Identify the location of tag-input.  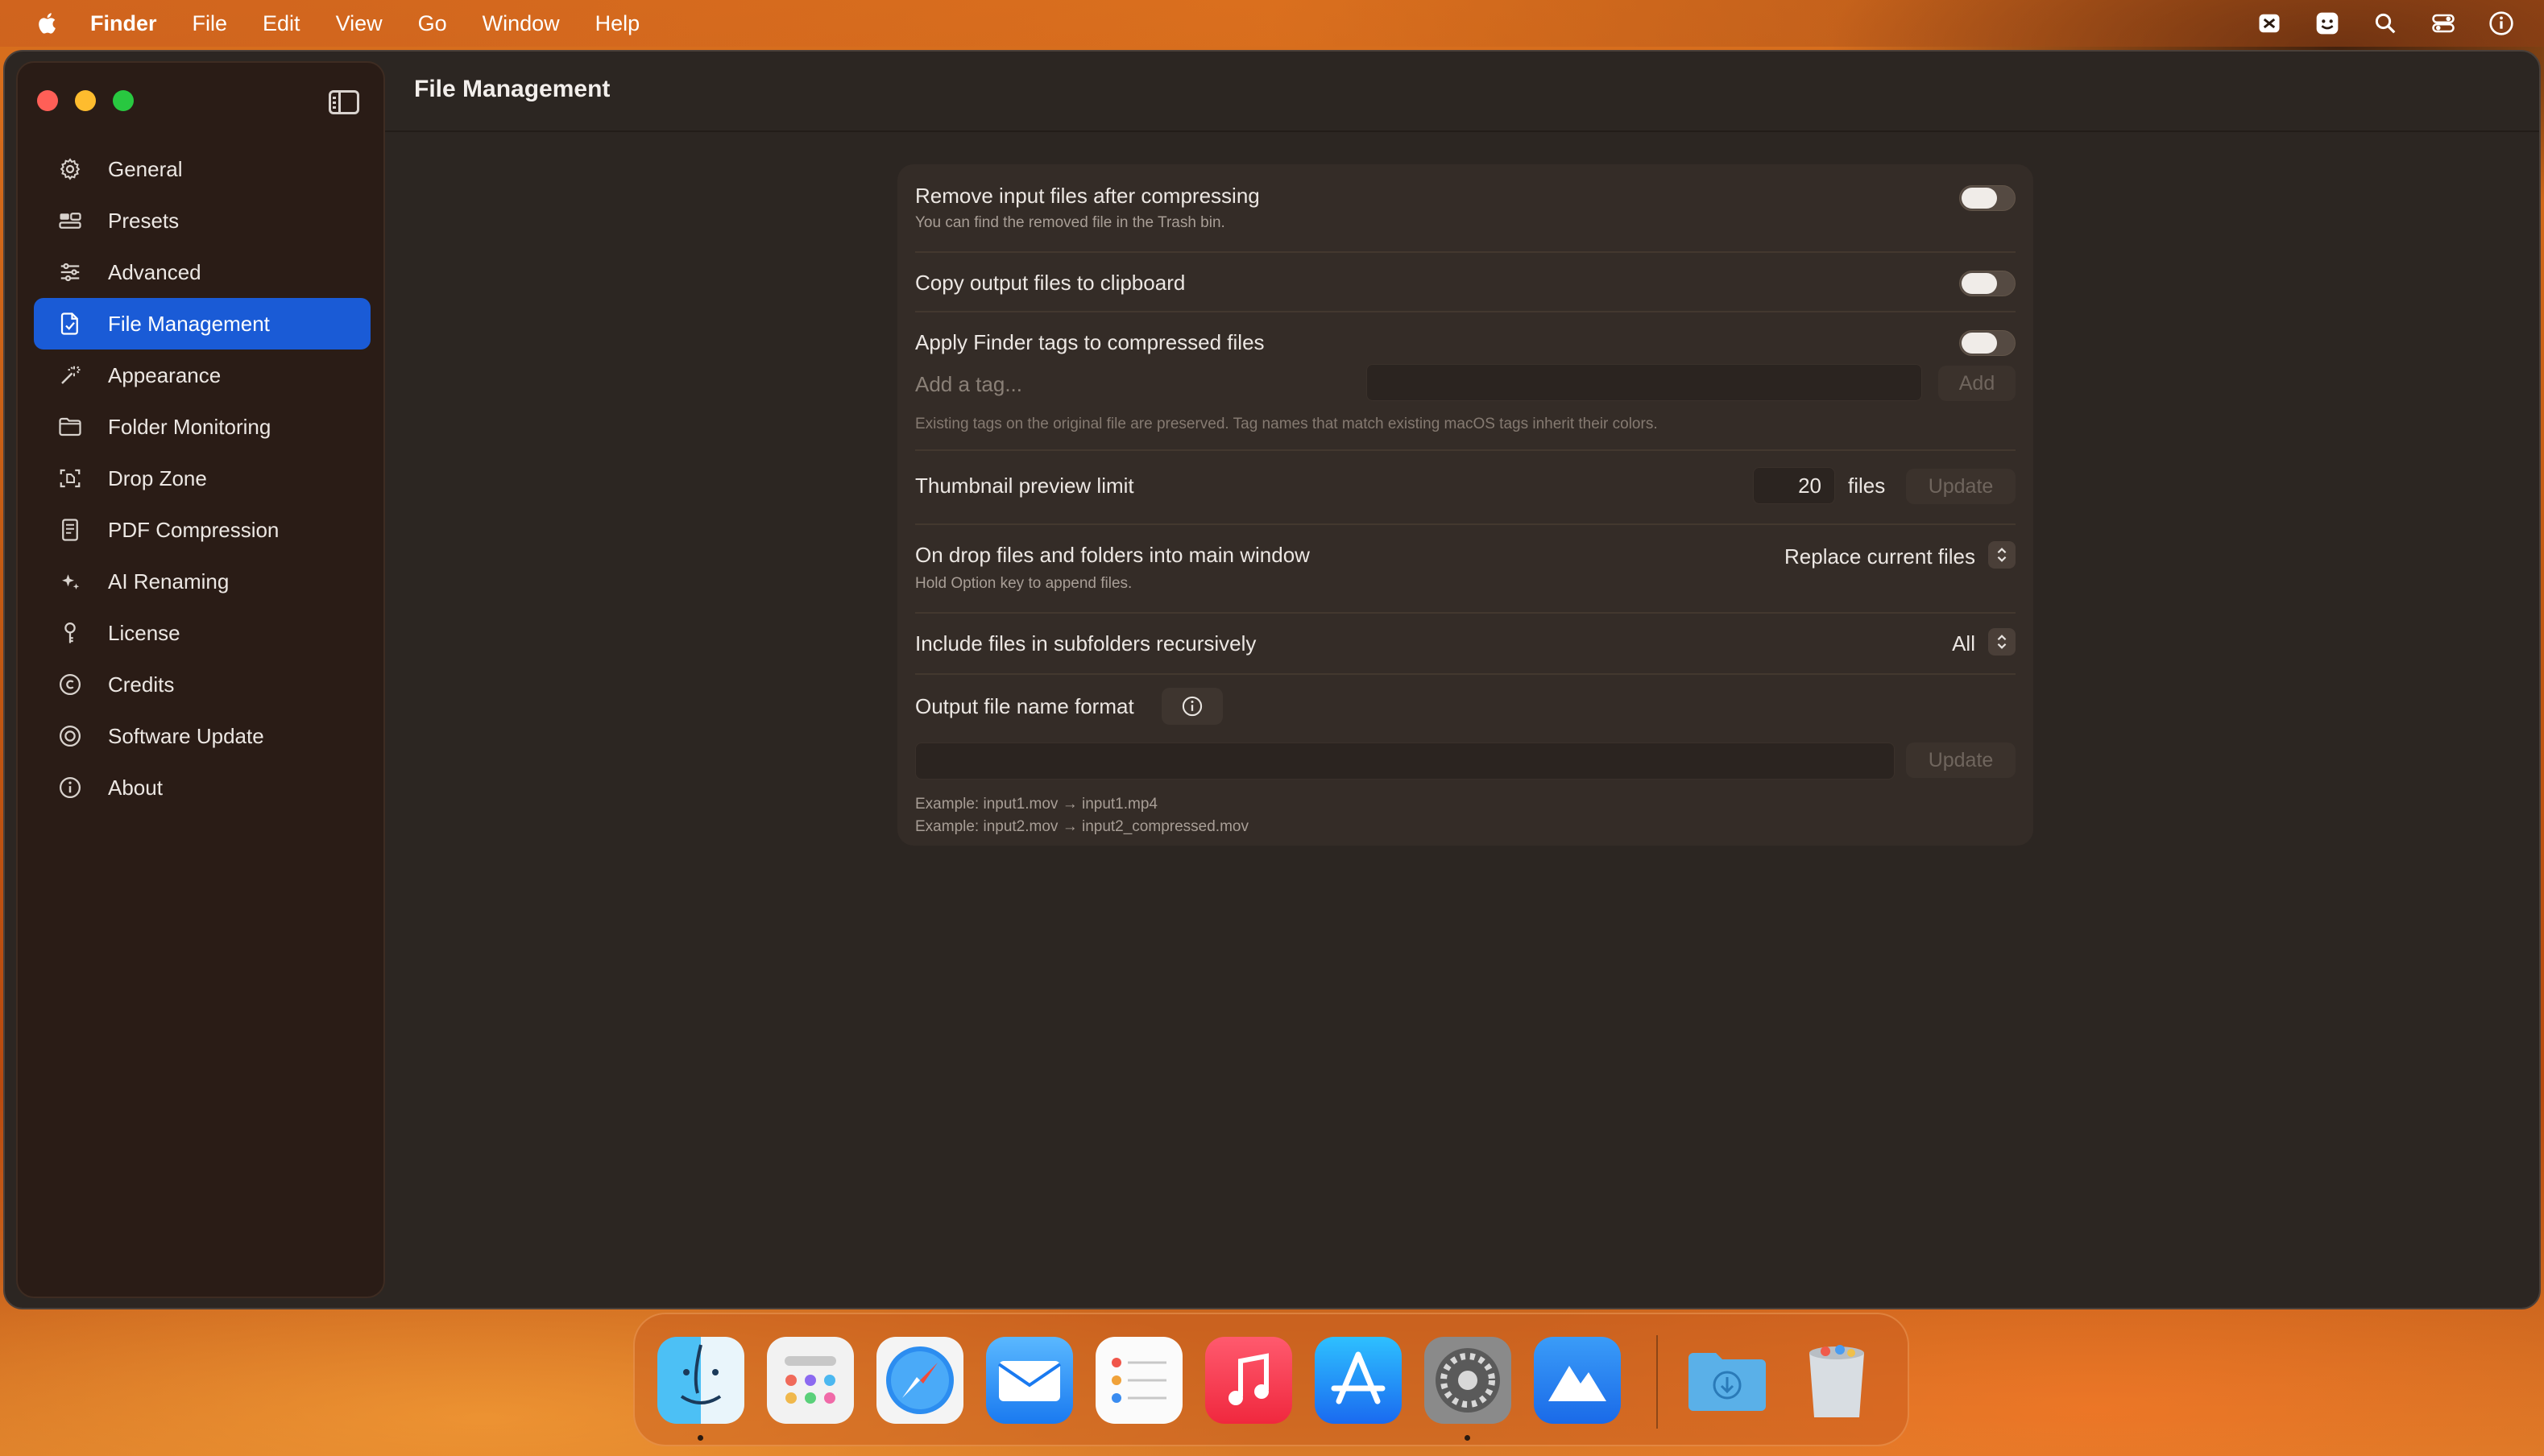
(1644, 382).